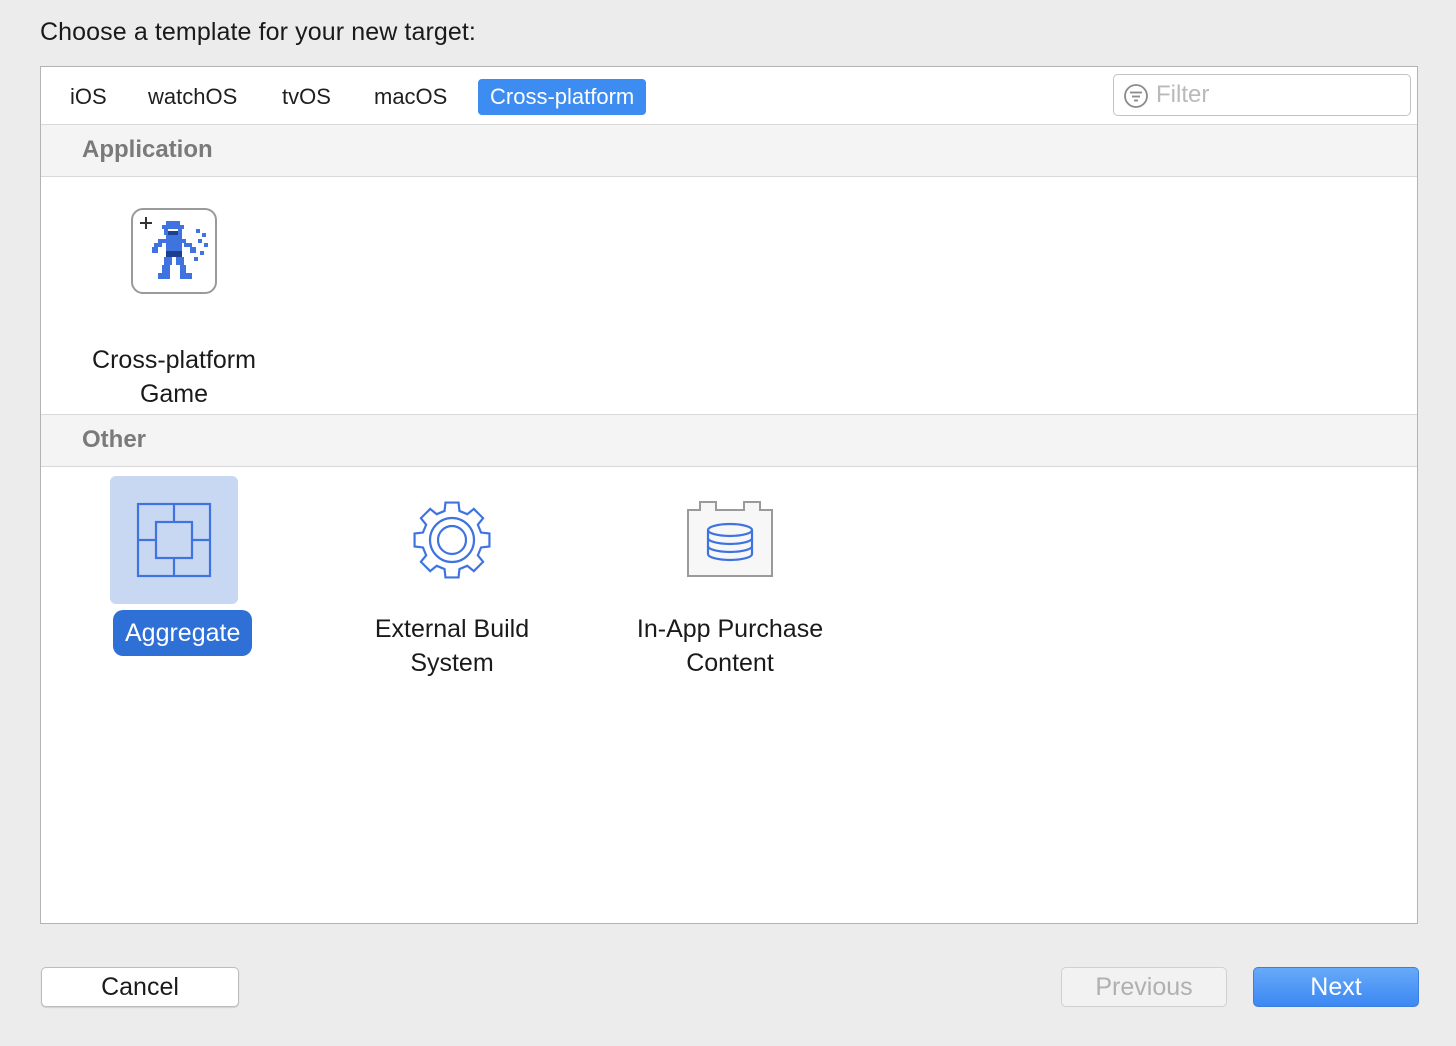  What do you see at coordinates (729, 150) in the screenshot?
I see `section-header-application: Application` at bounding box center [729, 150].